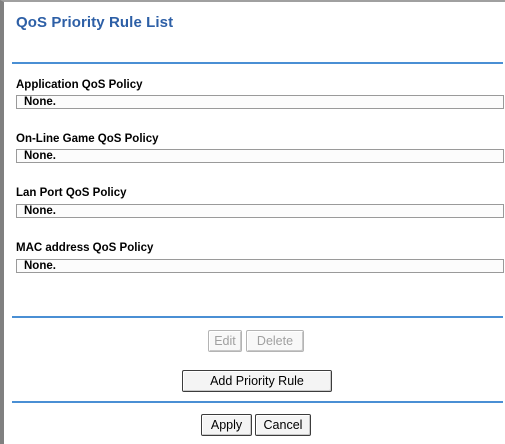 The image size is (505, 444). What do you see at coordinates (87, 139) in the screenshot?
I see `online-game-qos-label: On-Line Game QoS Policy` at bounding box center [87, 139].